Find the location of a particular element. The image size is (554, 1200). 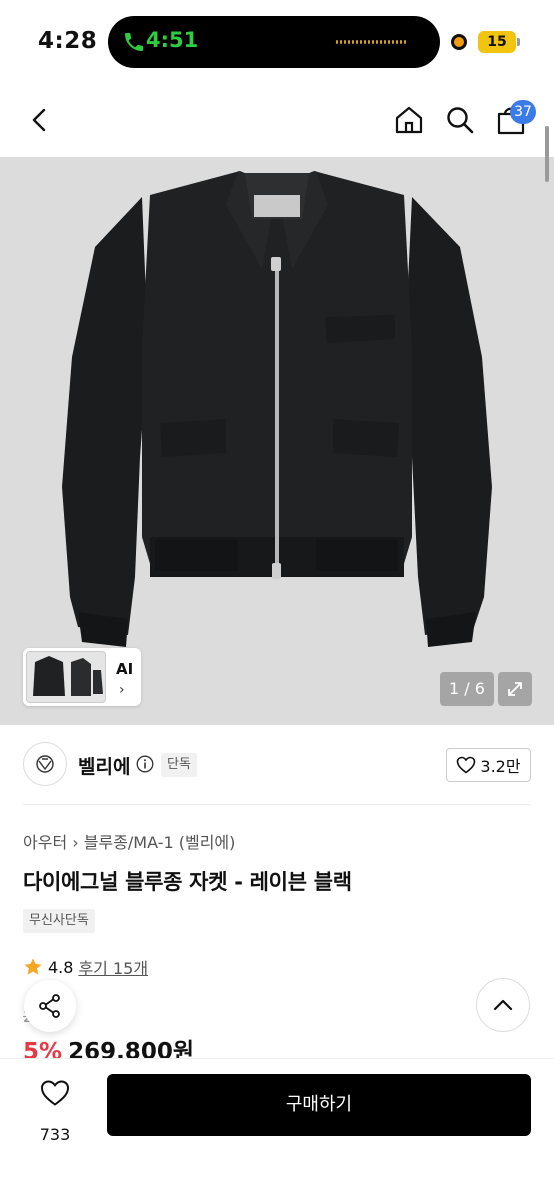

home-icon is located at coordinates (409, 120).